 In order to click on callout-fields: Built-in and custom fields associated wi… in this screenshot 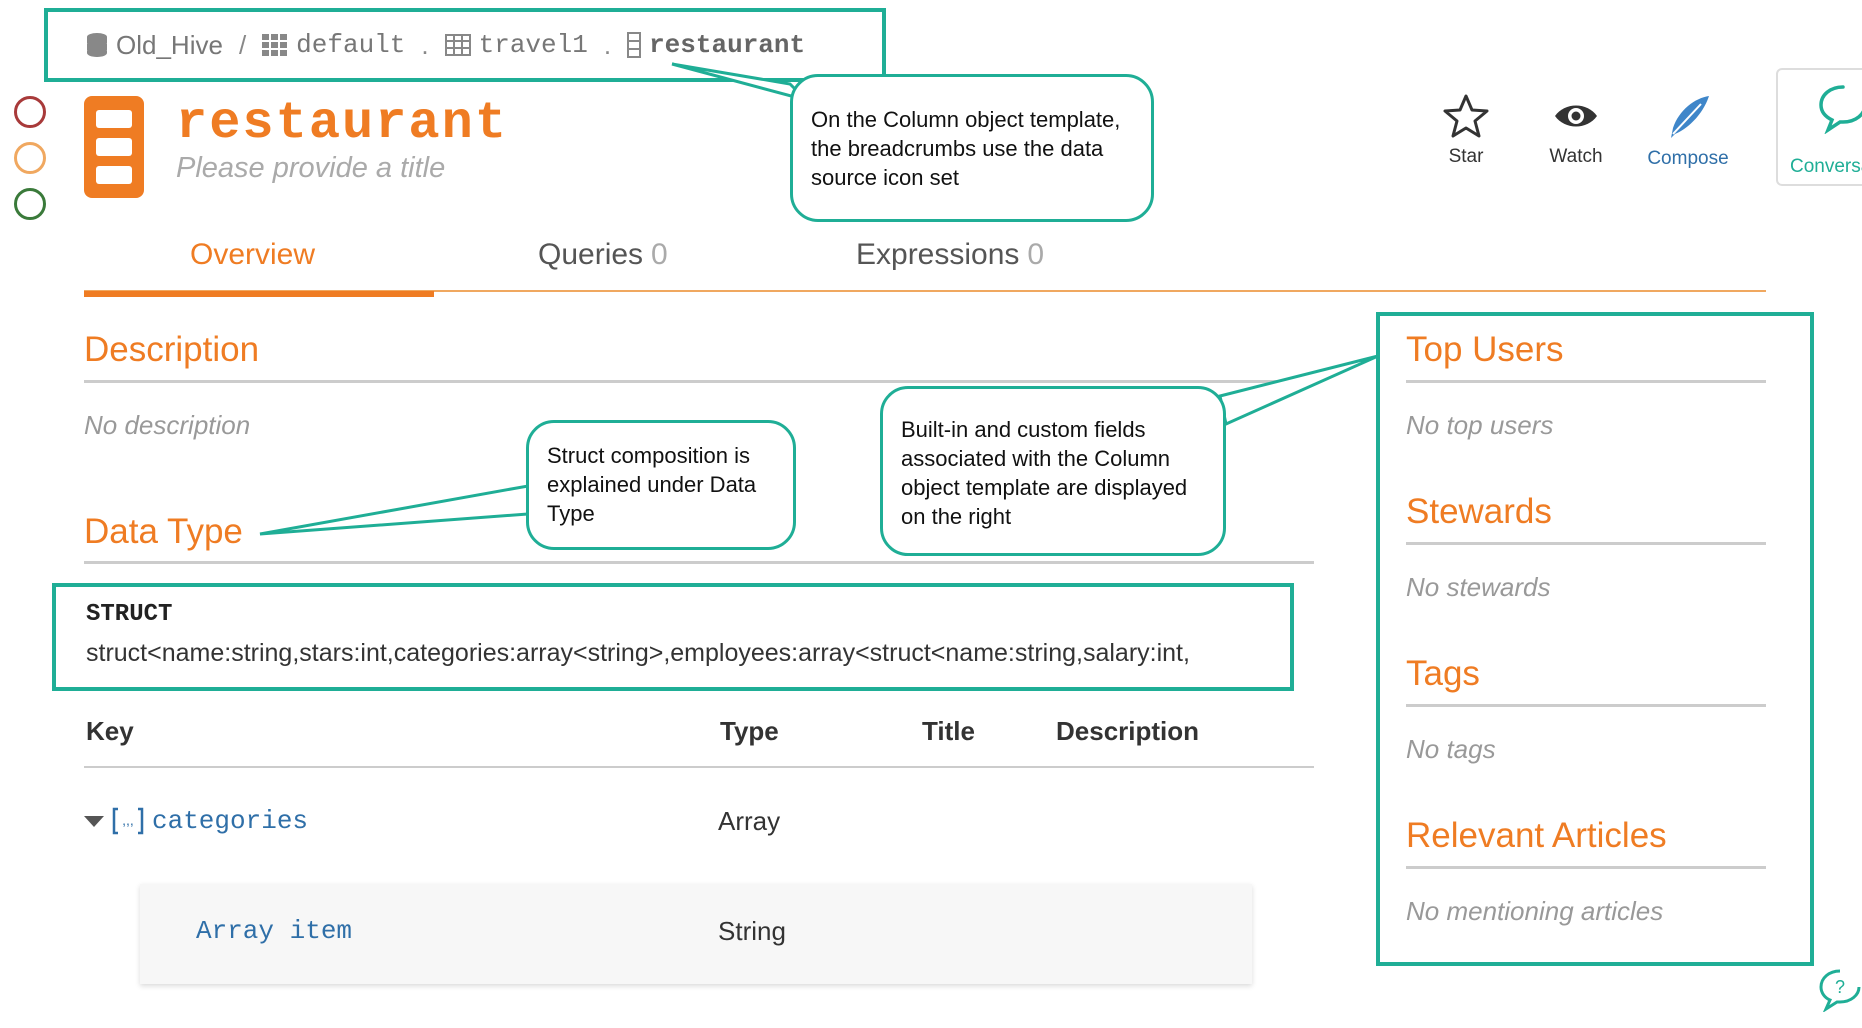, I will do `click(1053, 471)`.